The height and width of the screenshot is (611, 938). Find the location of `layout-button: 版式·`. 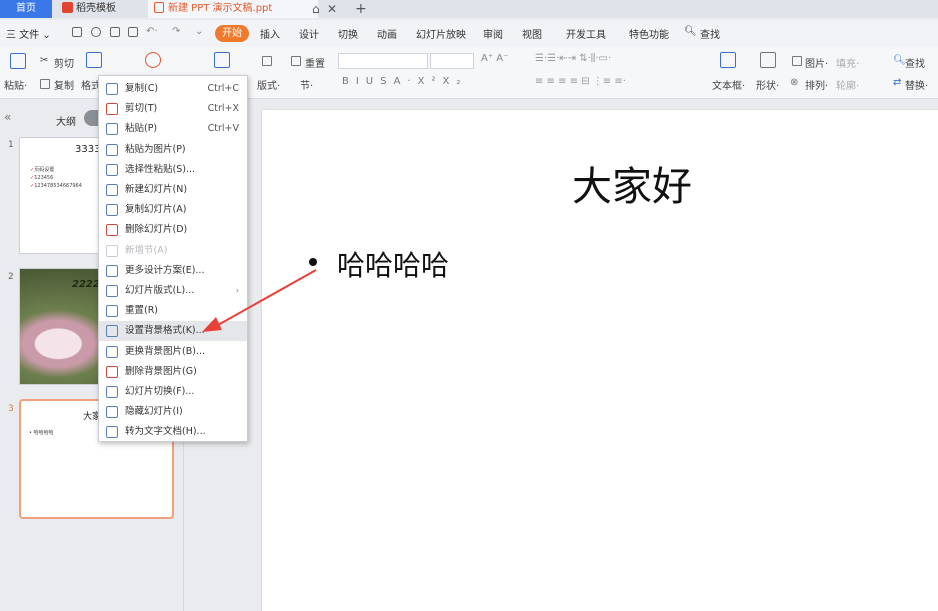

layout-button: 版式· is located at coordinates (268, 84).